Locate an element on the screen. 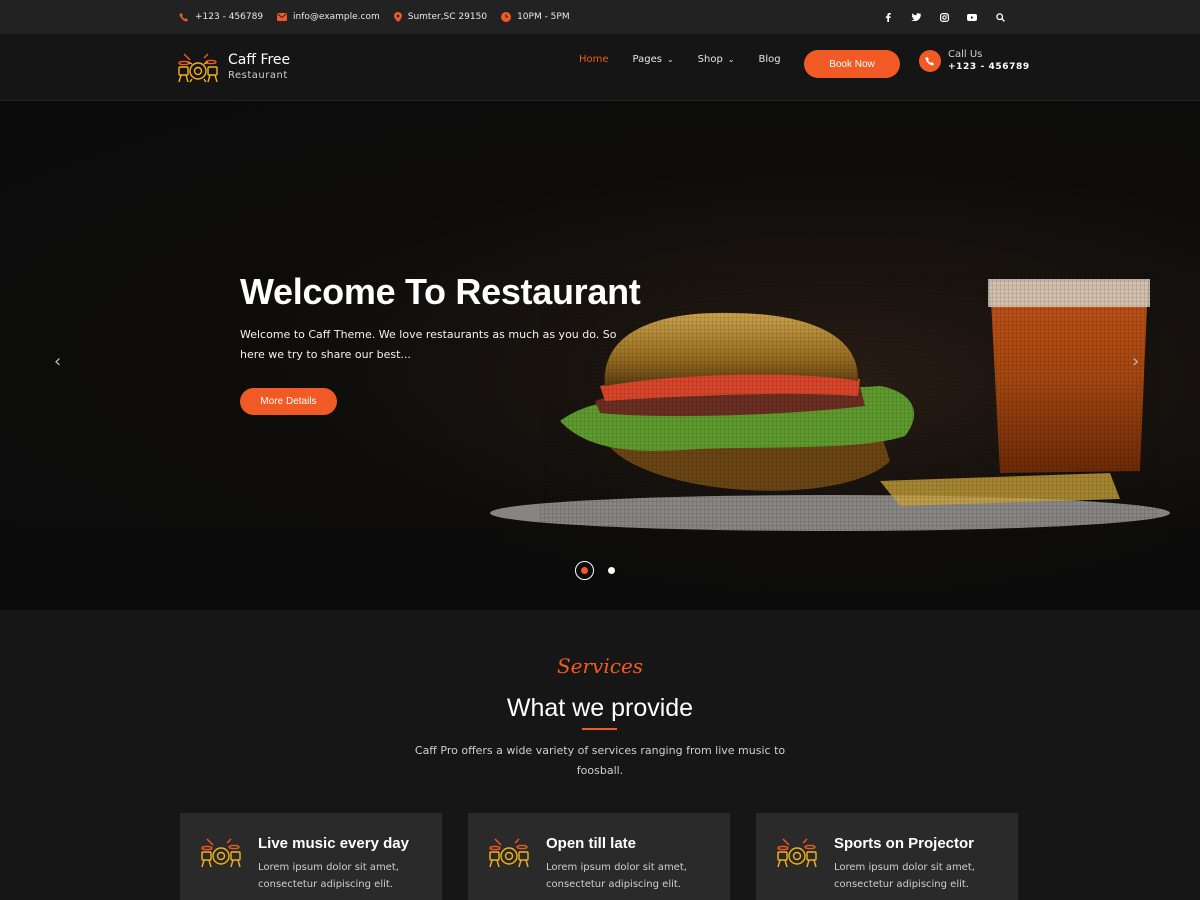  topbar-hours-text: 10PM - 5PM is located at coordinates (543, 17).